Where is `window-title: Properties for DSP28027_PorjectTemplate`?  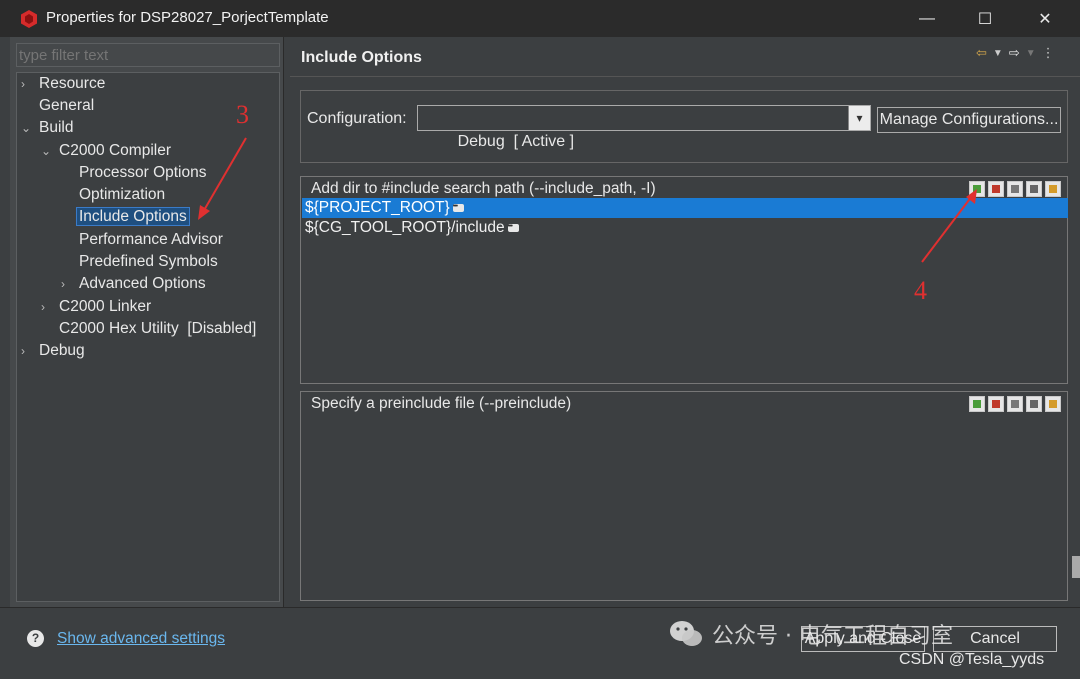
window-title: Properties for DSP28027_PorjectTemplate is located at coordinates (187, 17).